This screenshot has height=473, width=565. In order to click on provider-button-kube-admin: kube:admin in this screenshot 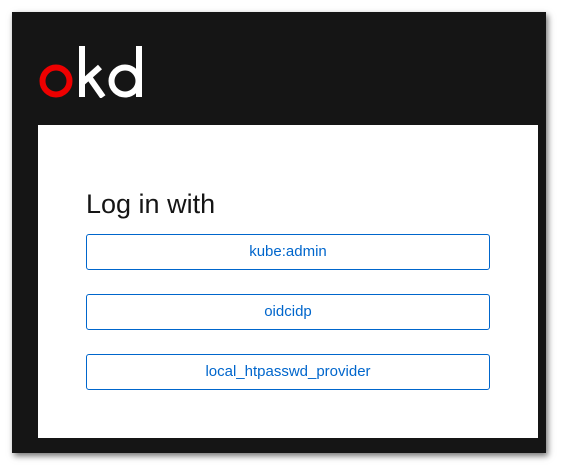, I will do `click(288, 252)`.